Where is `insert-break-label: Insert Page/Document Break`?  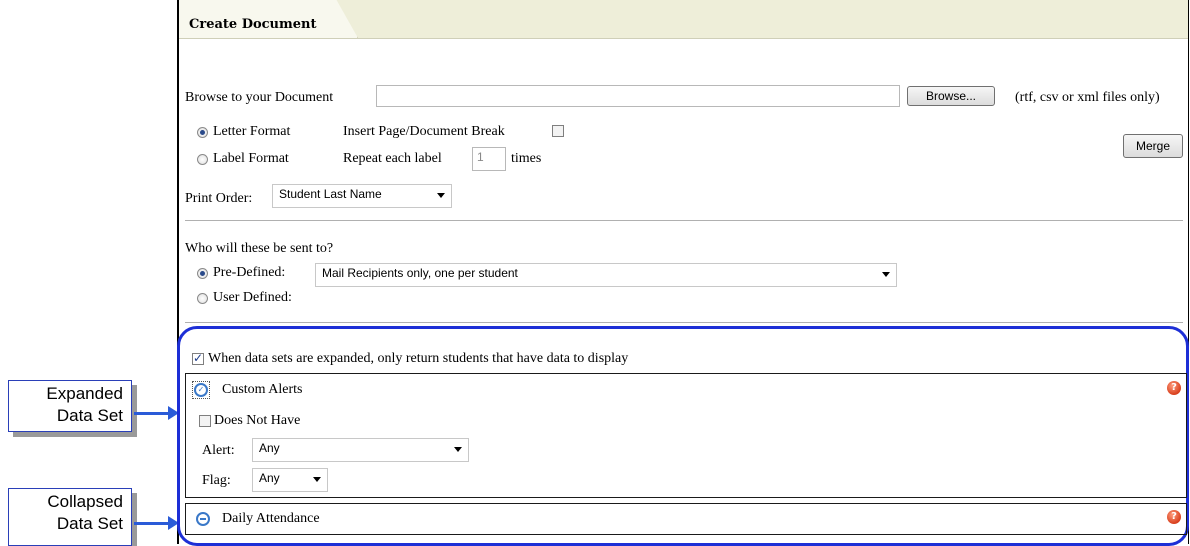 insert-break-label: Insert Page/Document Break is located at coordinates (424, 131).